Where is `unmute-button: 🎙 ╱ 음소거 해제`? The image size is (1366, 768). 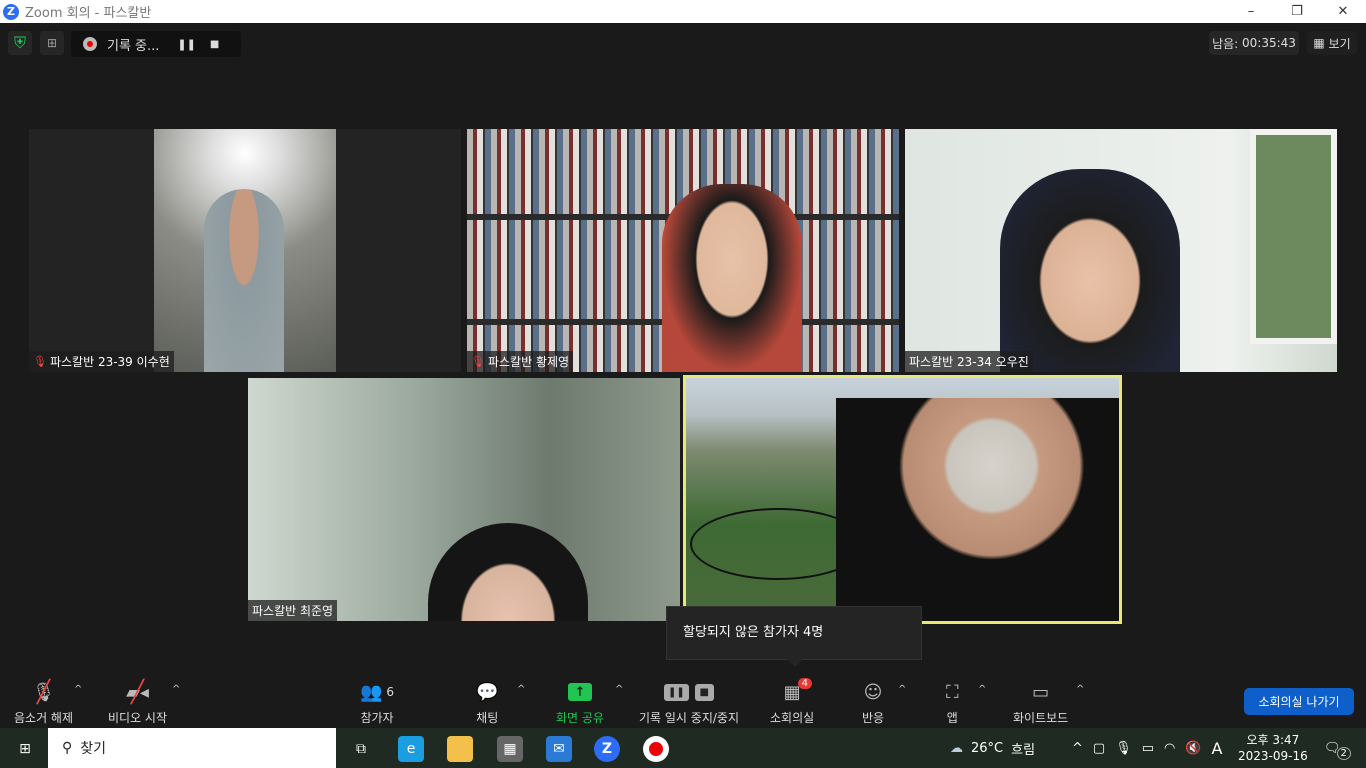 unmute-button: 🎙 ╱ 음소거 해제 is located at coordinates (43, 703).